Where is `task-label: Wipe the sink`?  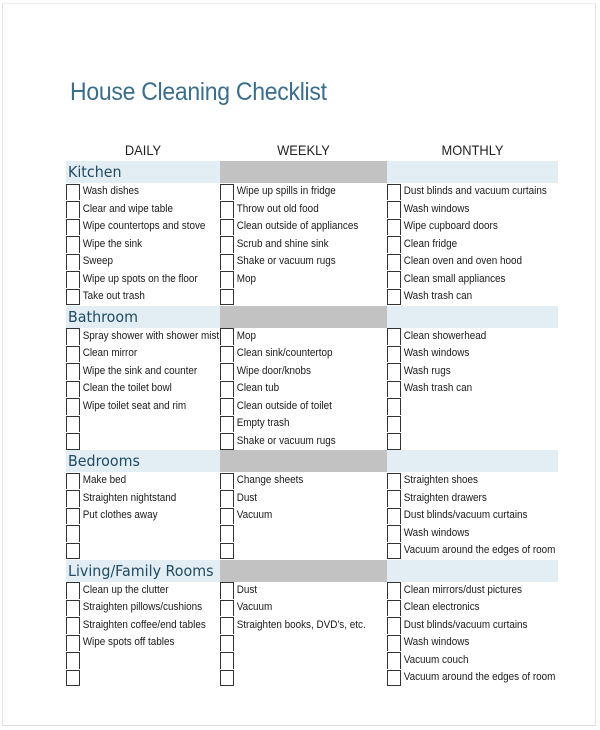 task-label: Wipe the sink is located at coordinates (112, 243).